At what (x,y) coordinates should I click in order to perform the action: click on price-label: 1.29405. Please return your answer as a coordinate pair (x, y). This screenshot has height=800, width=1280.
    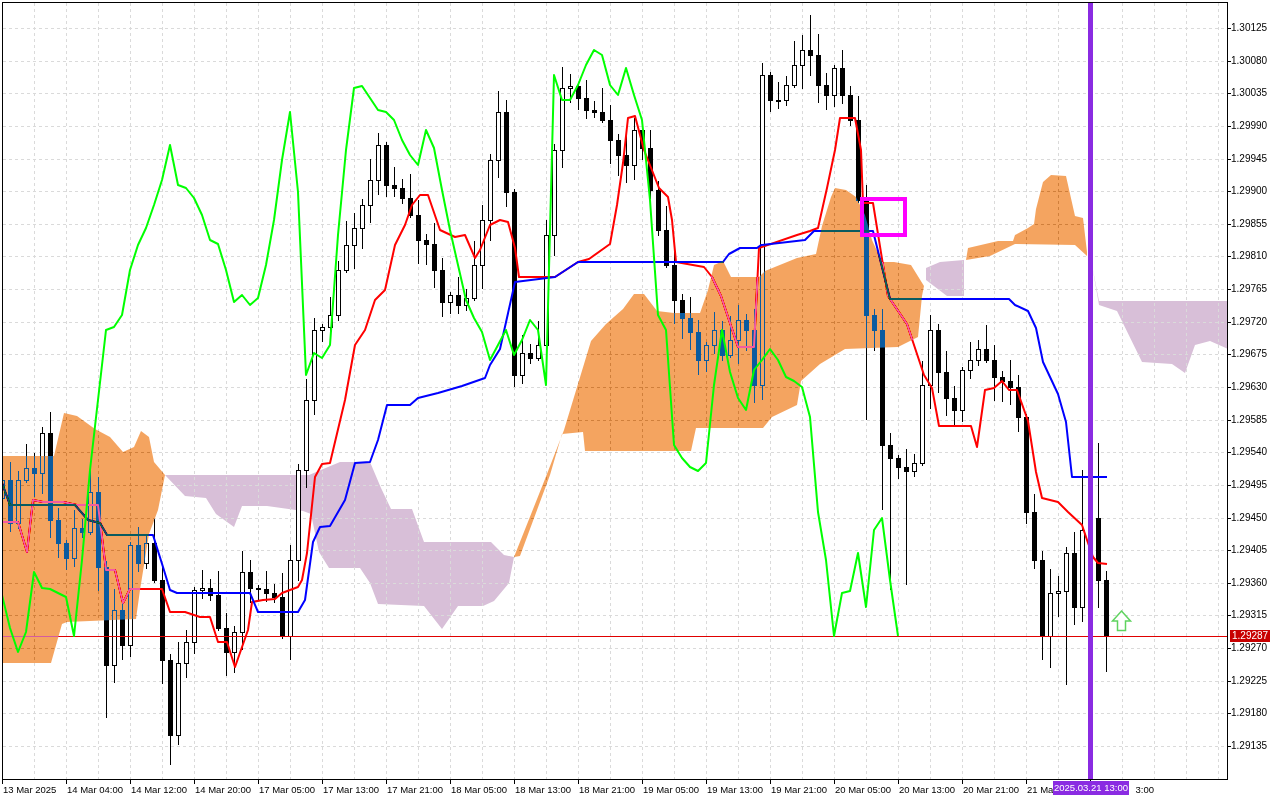
    Looking at the image, I should click on (1249, 550).